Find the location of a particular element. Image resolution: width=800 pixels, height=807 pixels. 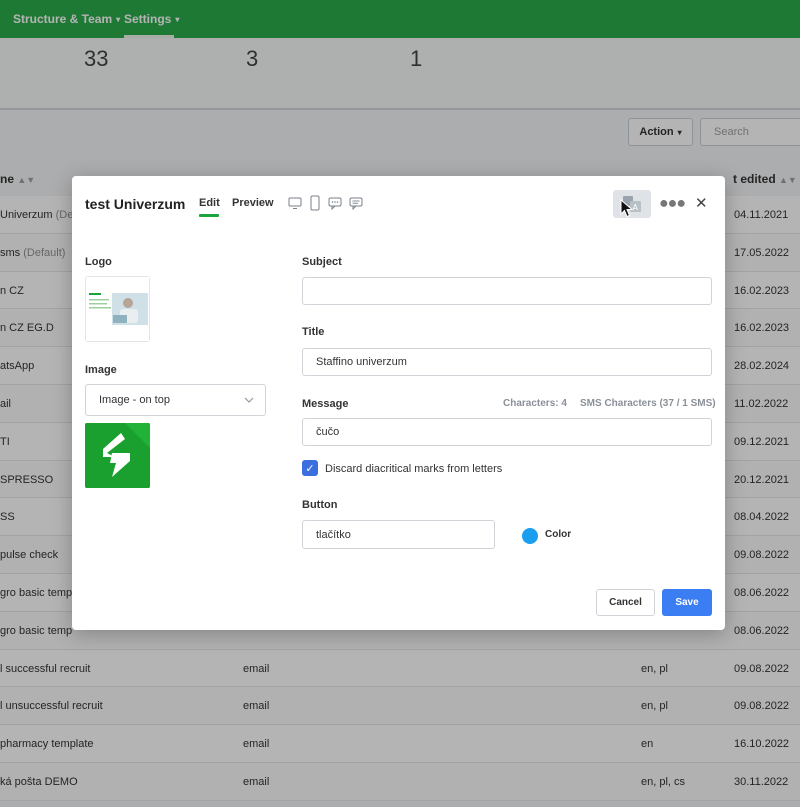

image-position-select: Image - on top is located at coordinates (175, 400).